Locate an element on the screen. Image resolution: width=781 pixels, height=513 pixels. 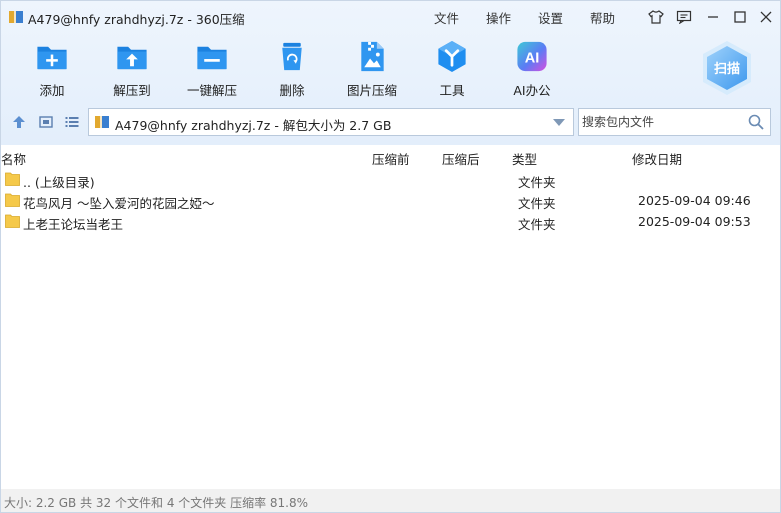
ai-office-label: AI办公 is located at coordinates (532, 90).